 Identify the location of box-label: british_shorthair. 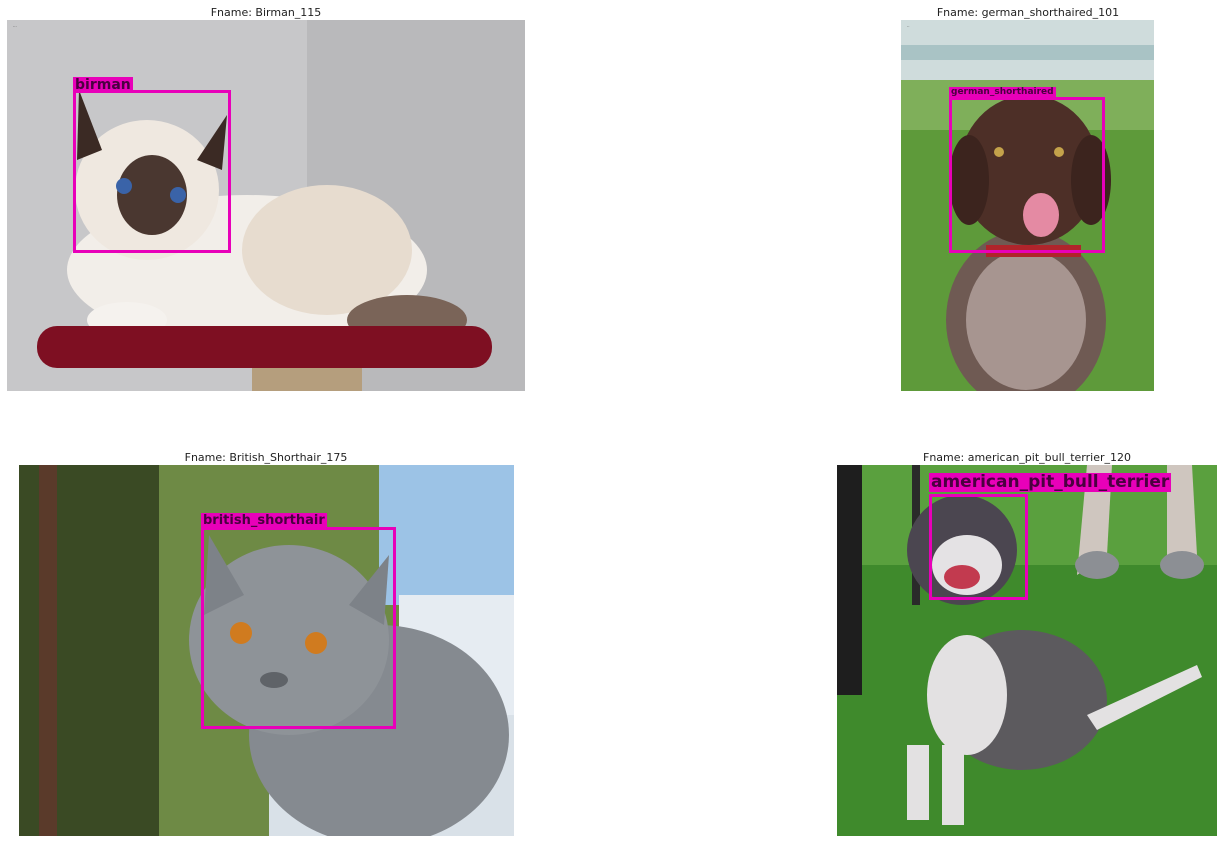
(264, 520).